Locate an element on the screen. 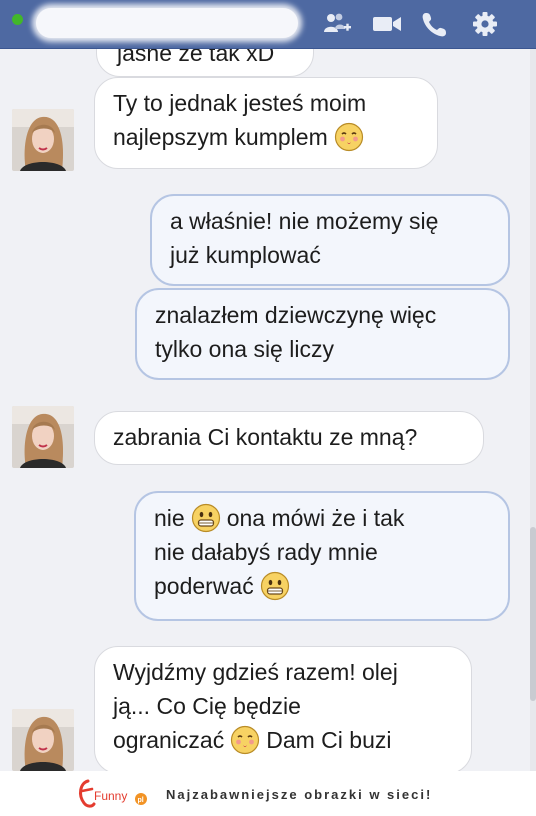 This screenshot has height=816, width=536. message-text: ograniczać is located at coordinates (169, 740).